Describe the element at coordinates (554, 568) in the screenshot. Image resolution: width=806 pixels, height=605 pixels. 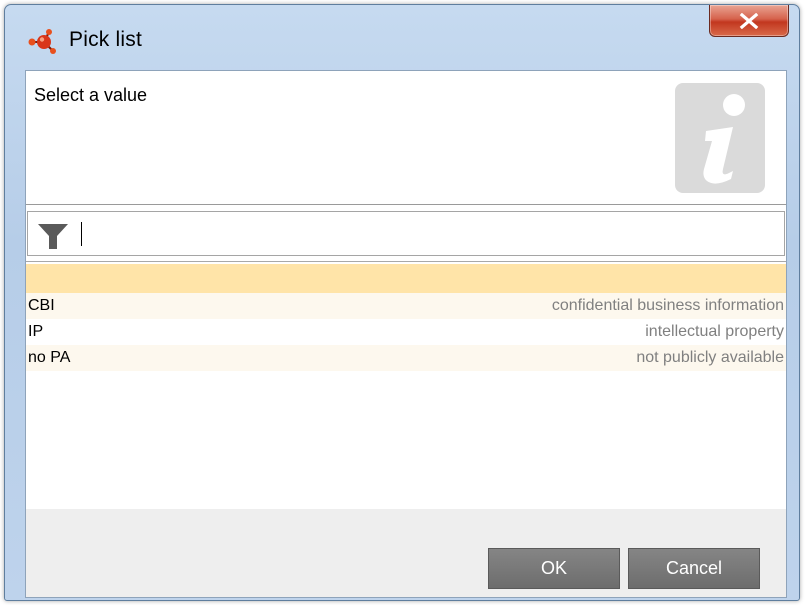
I see `ok-button: OK` at that location.